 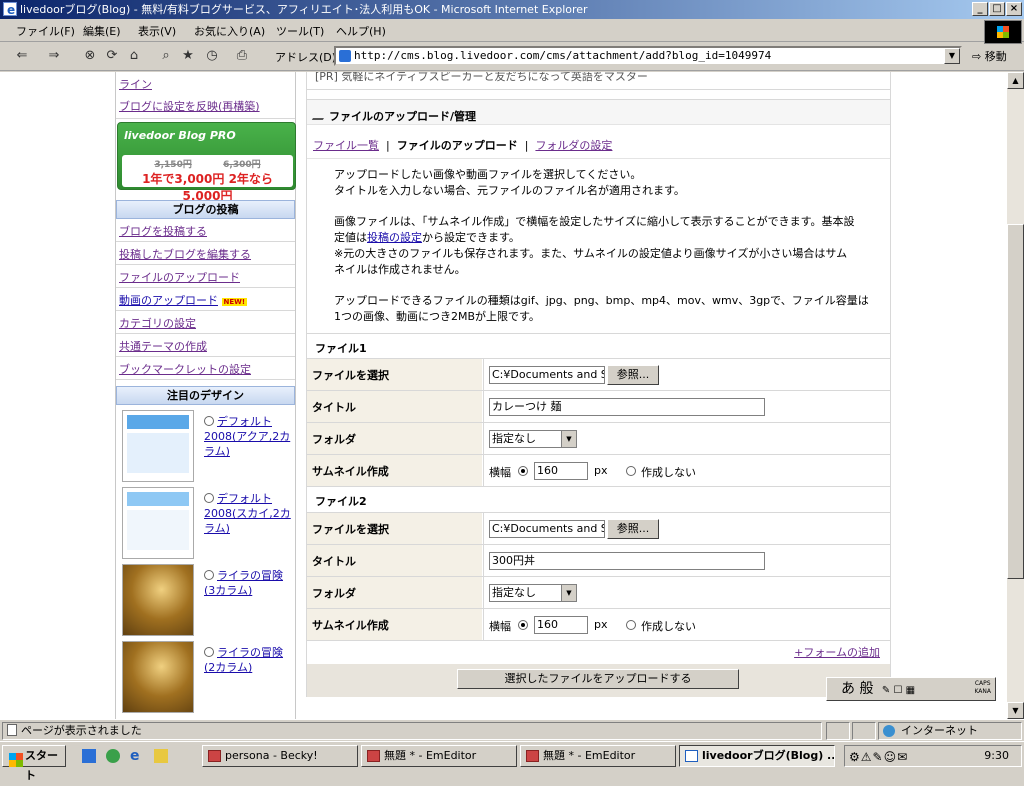 I want to click on thumbnail-label: サムネイル作成, so click(x=394, y=624).